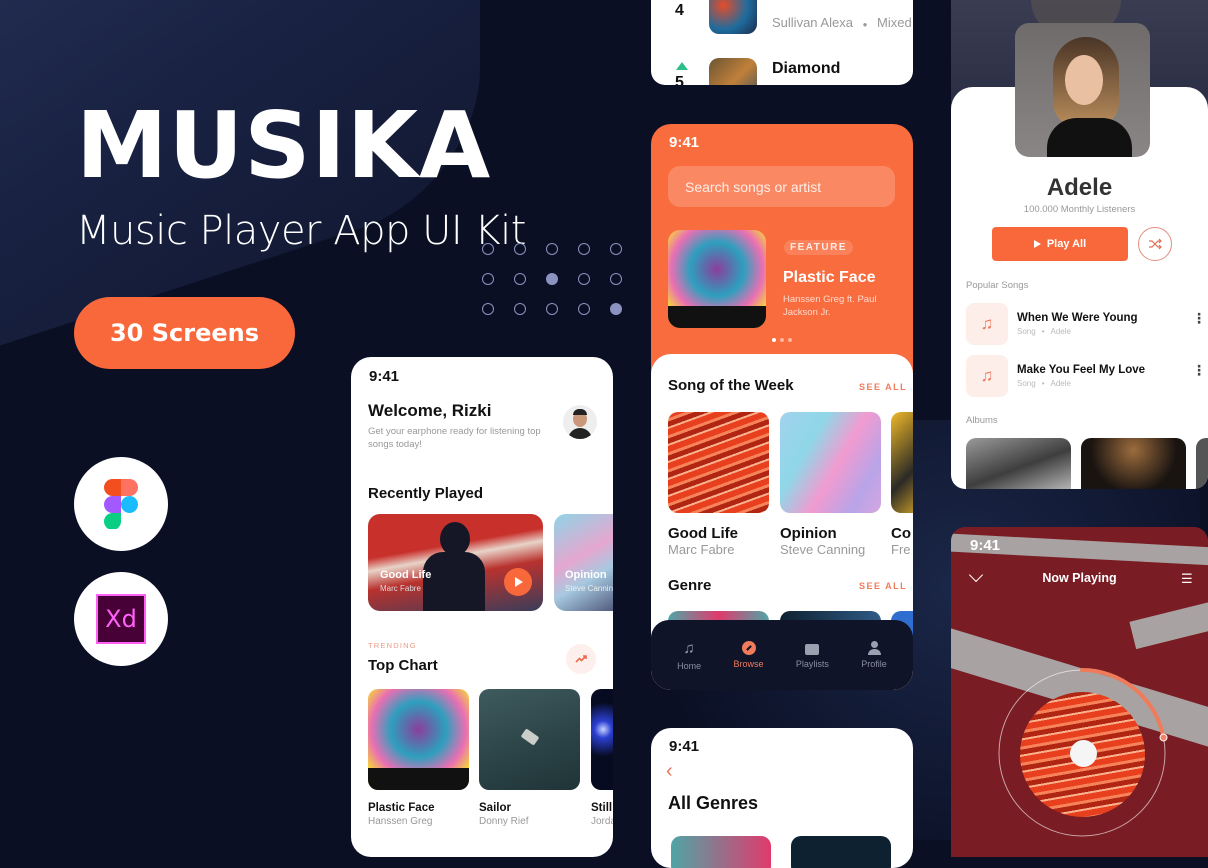  I want to click on album-art-sailor, so click(529, 739).